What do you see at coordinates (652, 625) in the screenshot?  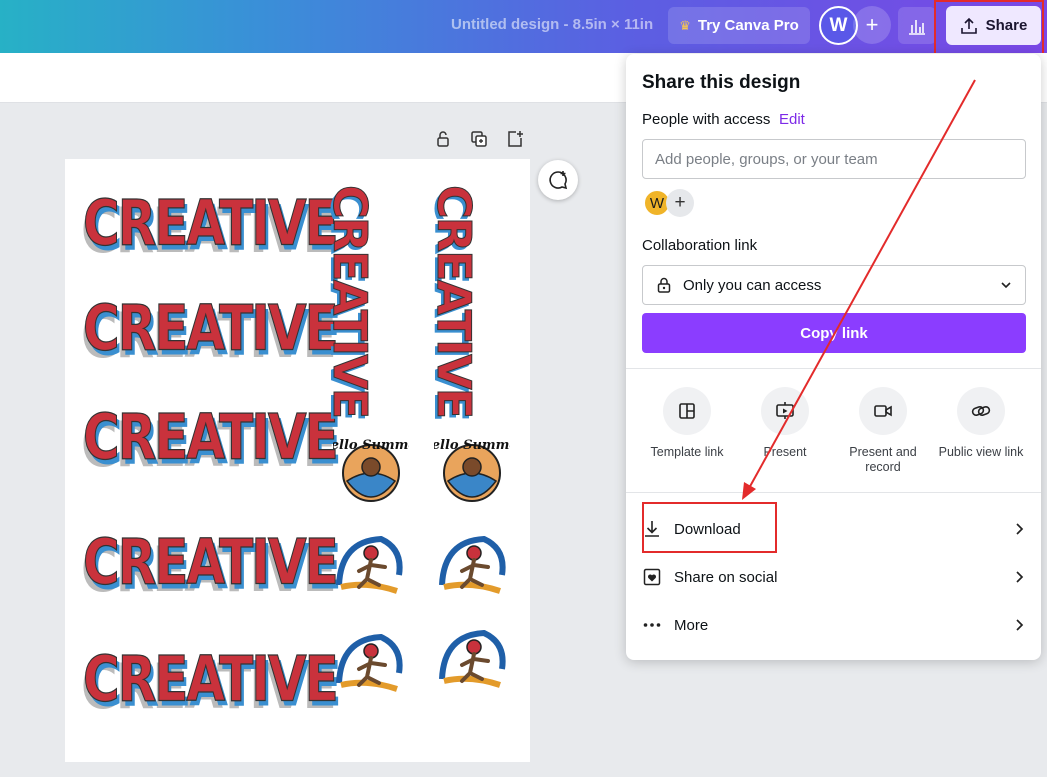 I see `more-icon` at bounding box center [652, 625].